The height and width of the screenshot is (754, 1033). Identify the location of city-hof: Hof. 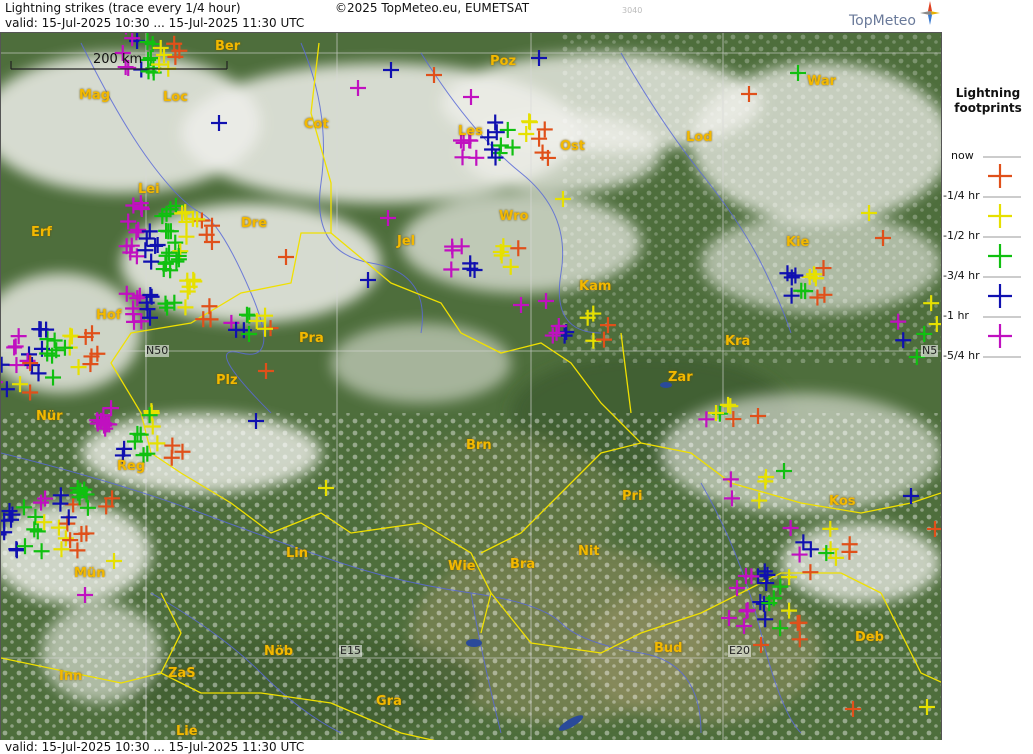
(109, 315).